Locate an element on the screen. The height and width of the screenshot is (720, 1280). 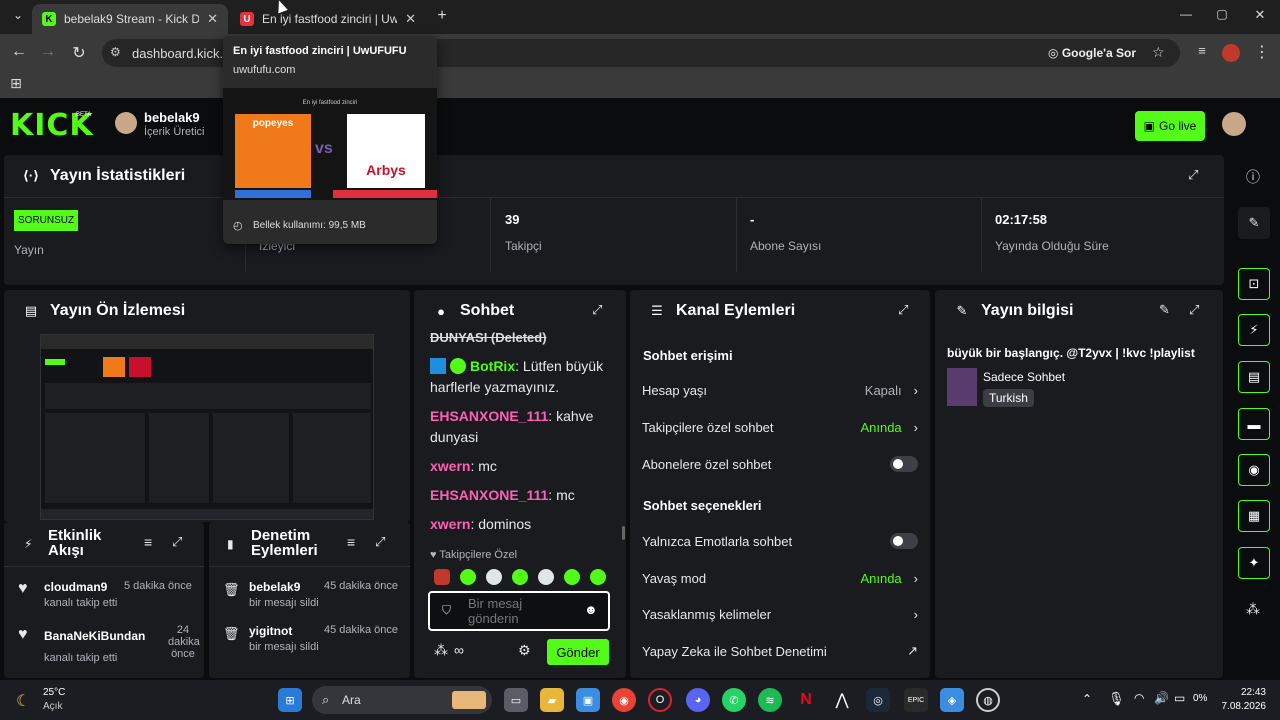
tab-kick-dashboard: K bebelak9 Stream - Kick Dashbo ✕ is located at coordinates (130, 19).